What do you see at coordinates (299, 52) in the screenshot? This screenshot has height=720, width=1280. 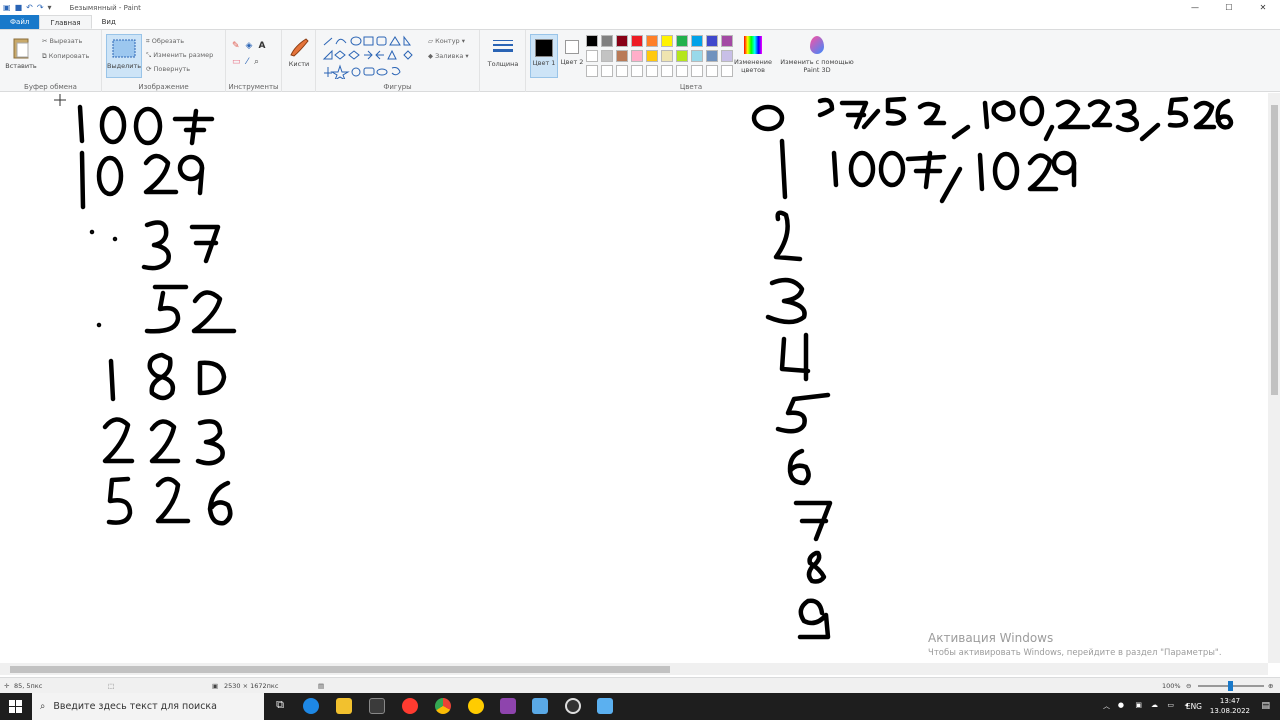 I see `brushes-button: Кисти` at bounding box center [299, 52].